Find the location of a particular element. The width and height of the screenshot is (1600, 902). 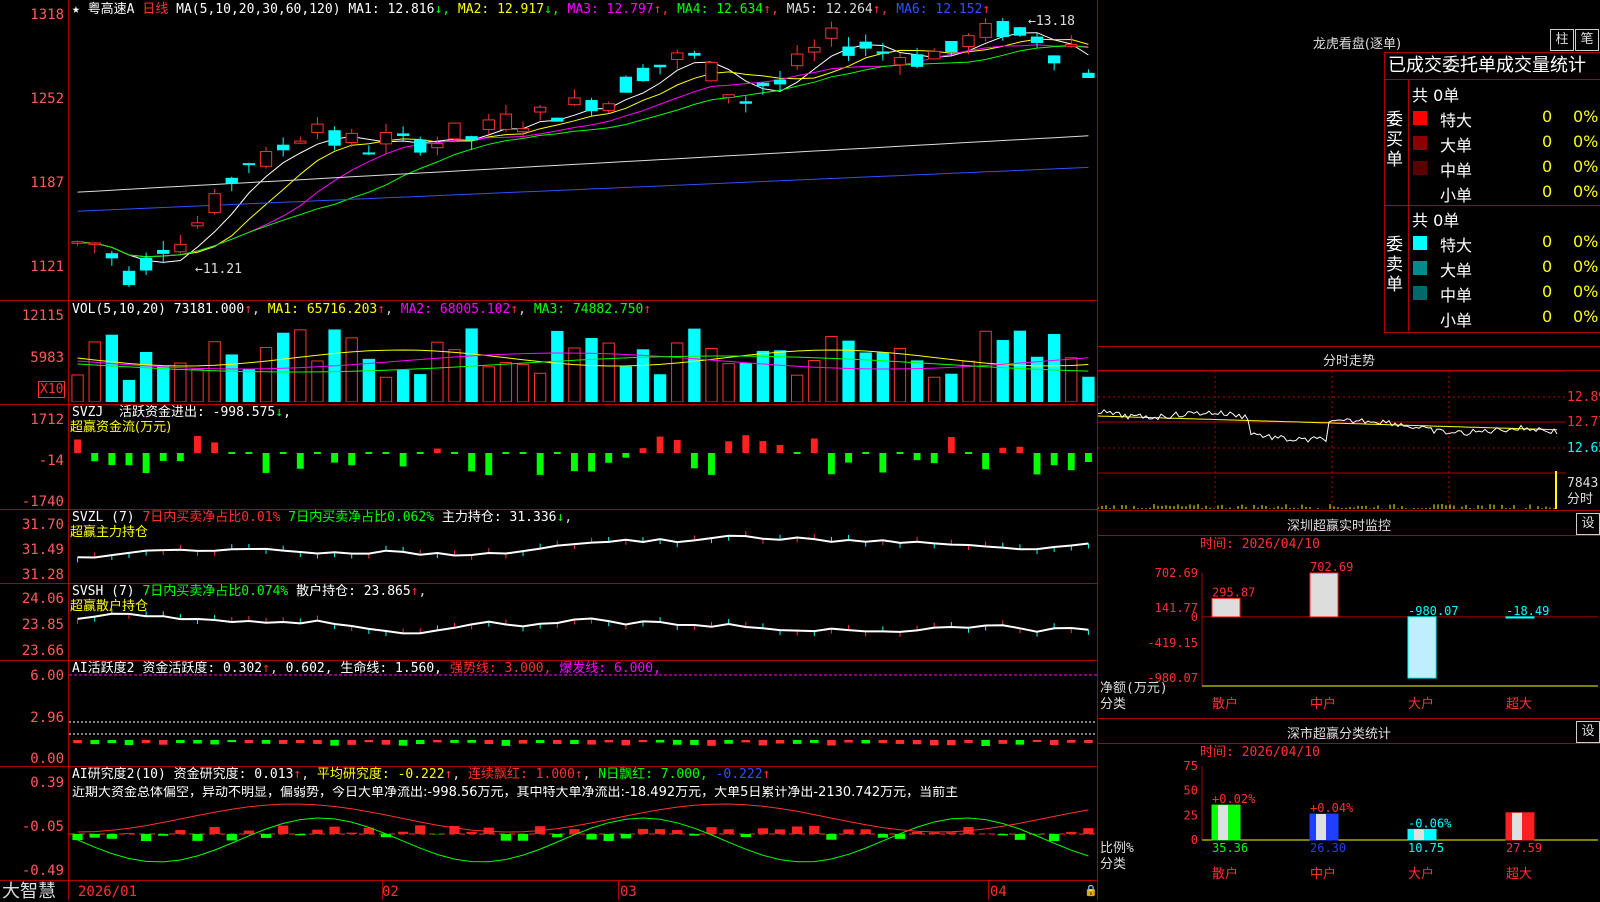

class-category: 大户 is located at coordinates (1421, 874).